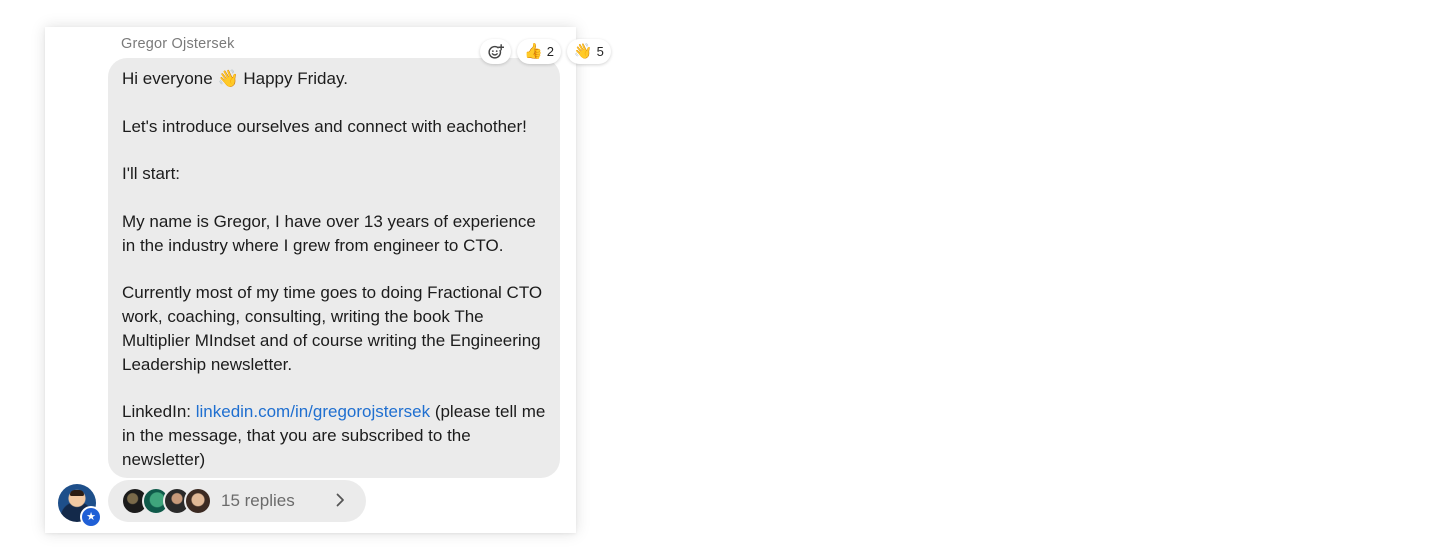 Image resolution: width=1456 pixels, height=560 pixels. Describe the element at coordinates (258, 500) in the screenshot. I see `replies-count: 15 replies` at that location.